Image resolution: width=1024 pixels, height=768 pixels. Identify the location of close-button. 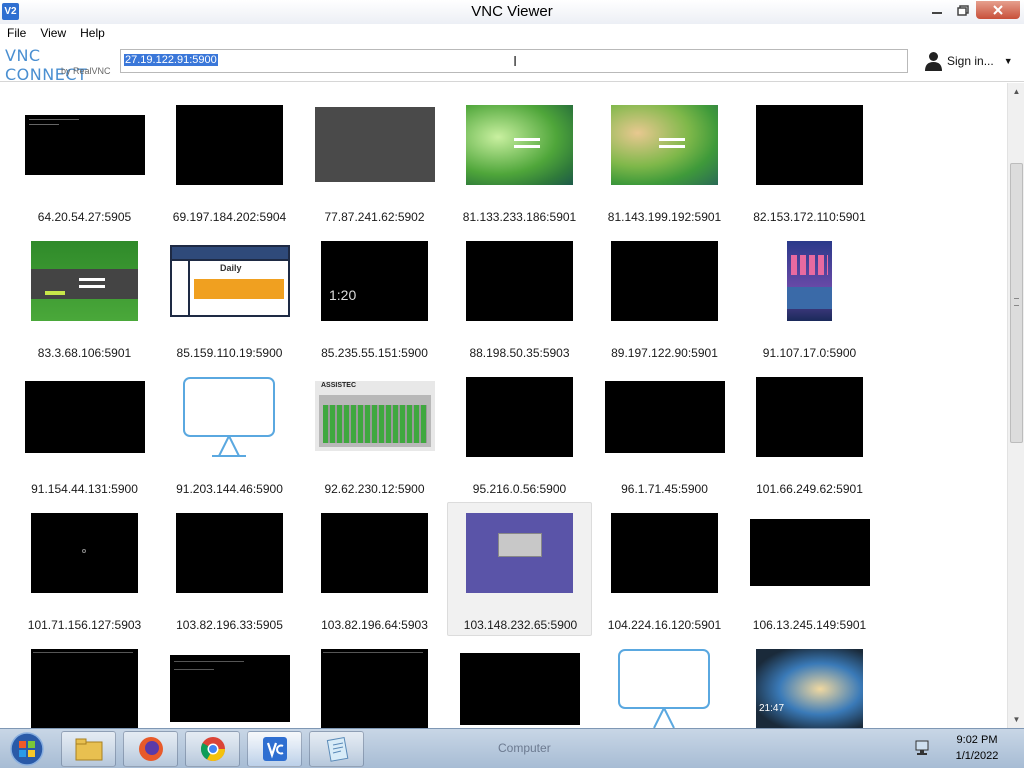
(998, 10).